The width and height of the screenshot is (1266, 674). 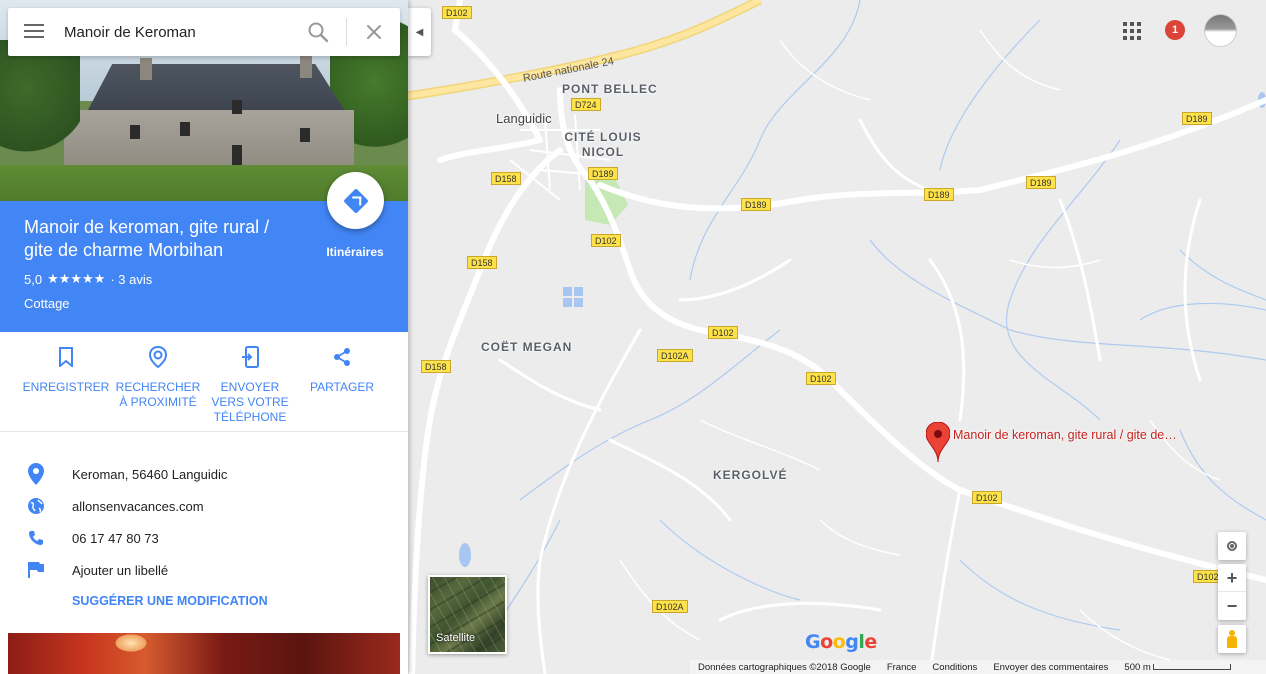 I want to click on website-link: allonsenvacances.com, so click(x=240, y=506).